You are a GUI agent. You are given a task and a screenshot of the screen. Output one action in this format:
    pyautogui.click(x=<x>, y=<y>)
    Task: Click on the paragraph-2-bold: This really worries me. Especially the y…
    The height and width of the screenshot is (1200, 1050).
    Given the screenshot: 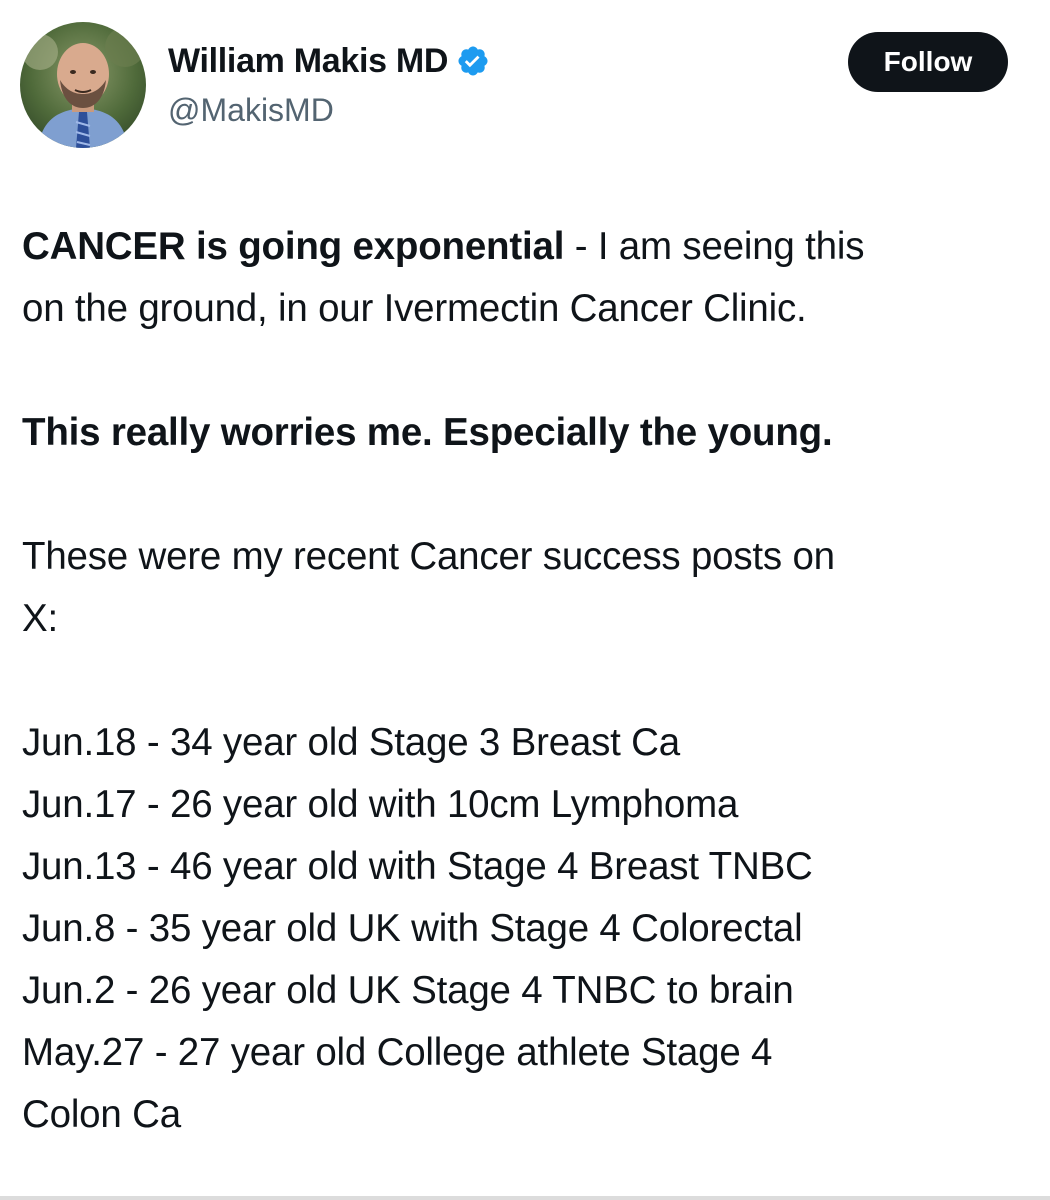 What is the action you would take?
    pyautogui.click(x=427, y=432)
    